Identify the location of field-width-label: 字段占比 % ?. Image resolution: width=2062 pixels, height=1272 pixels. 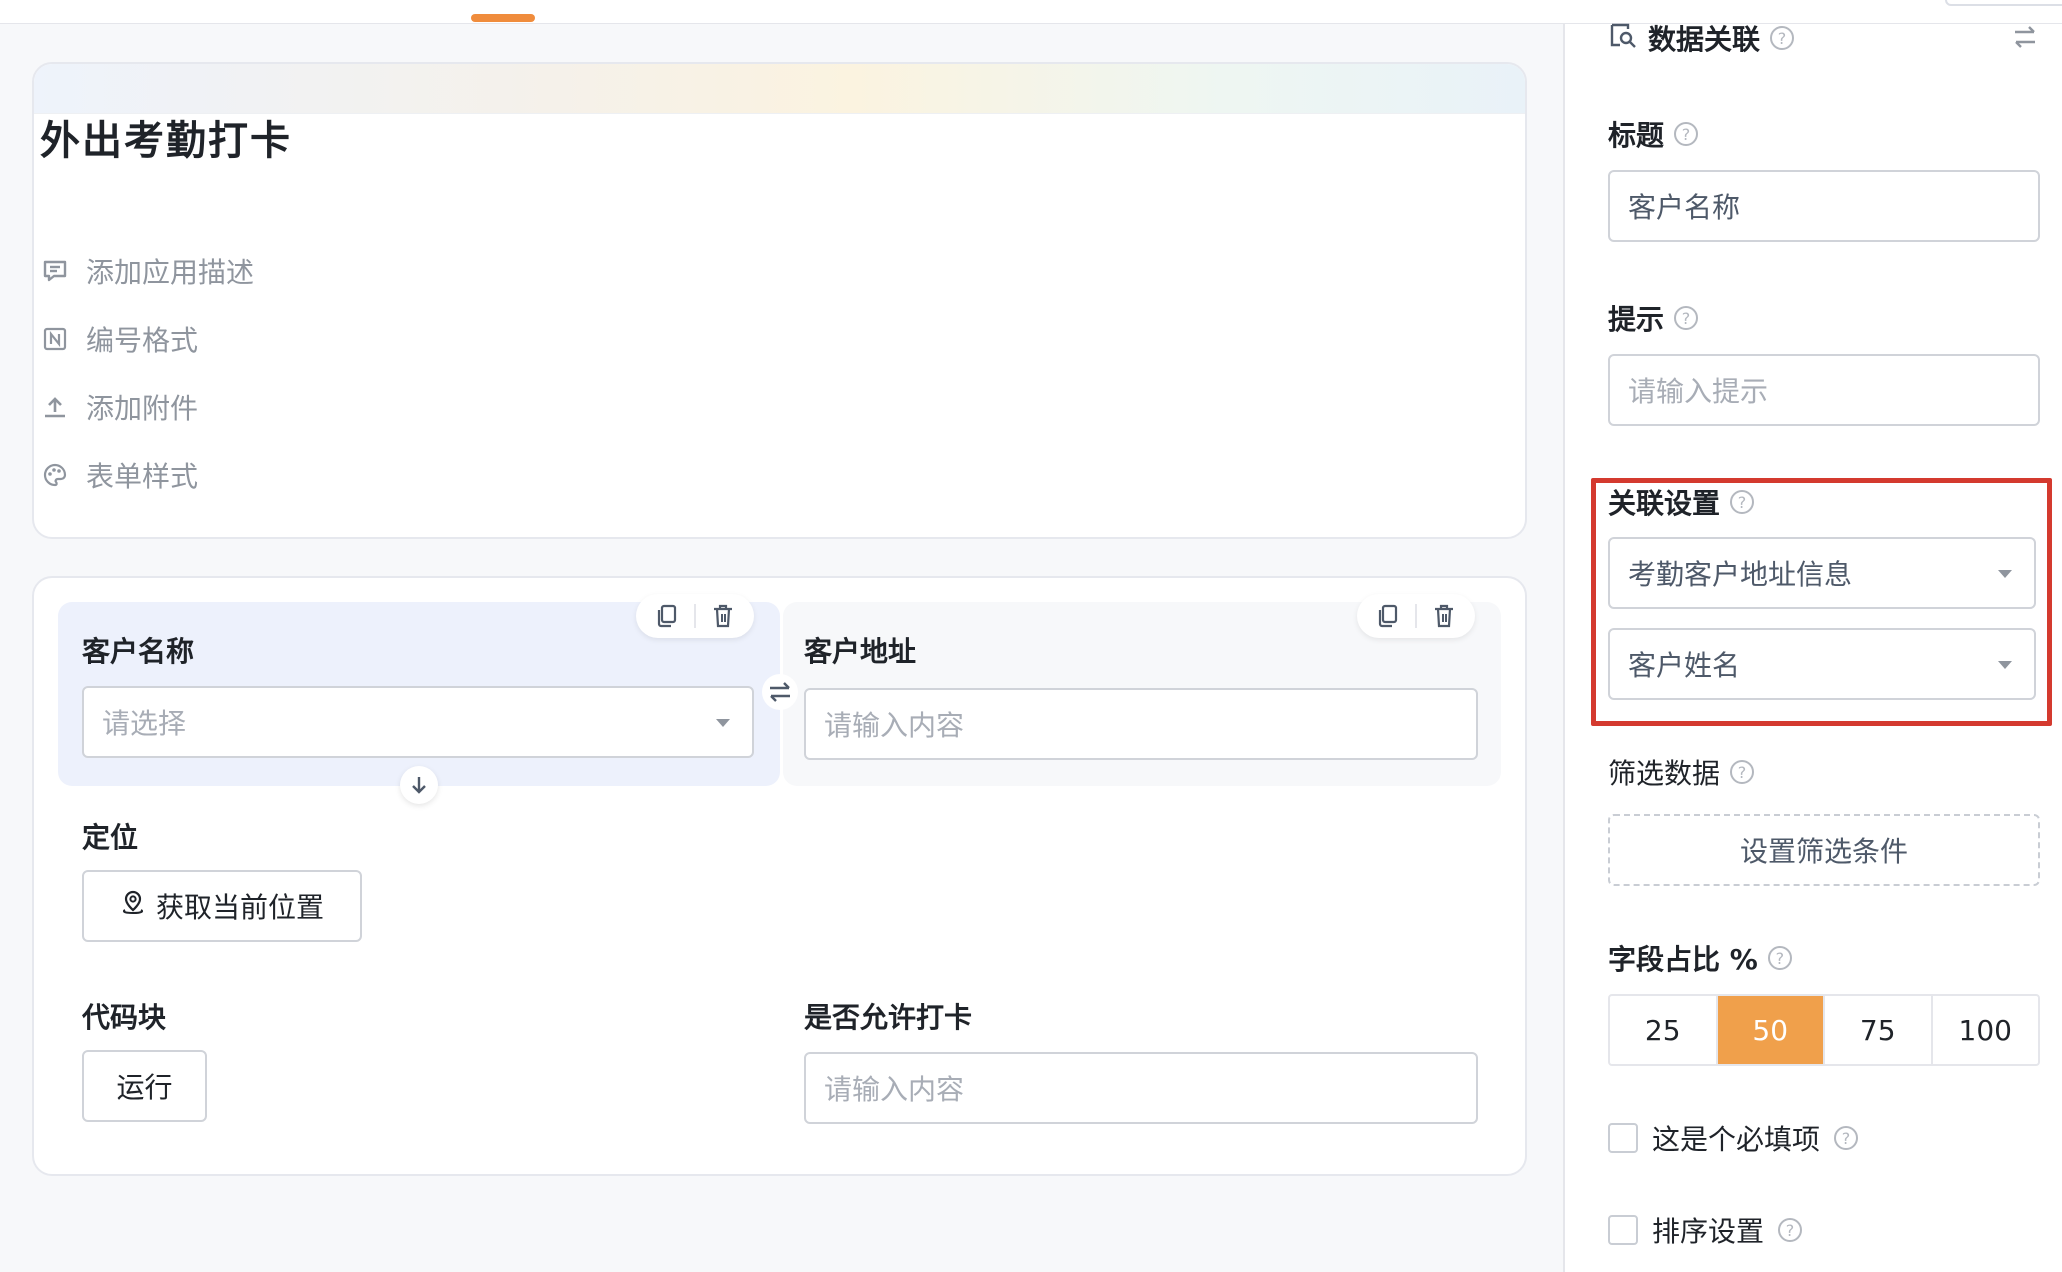
(1700, 958).